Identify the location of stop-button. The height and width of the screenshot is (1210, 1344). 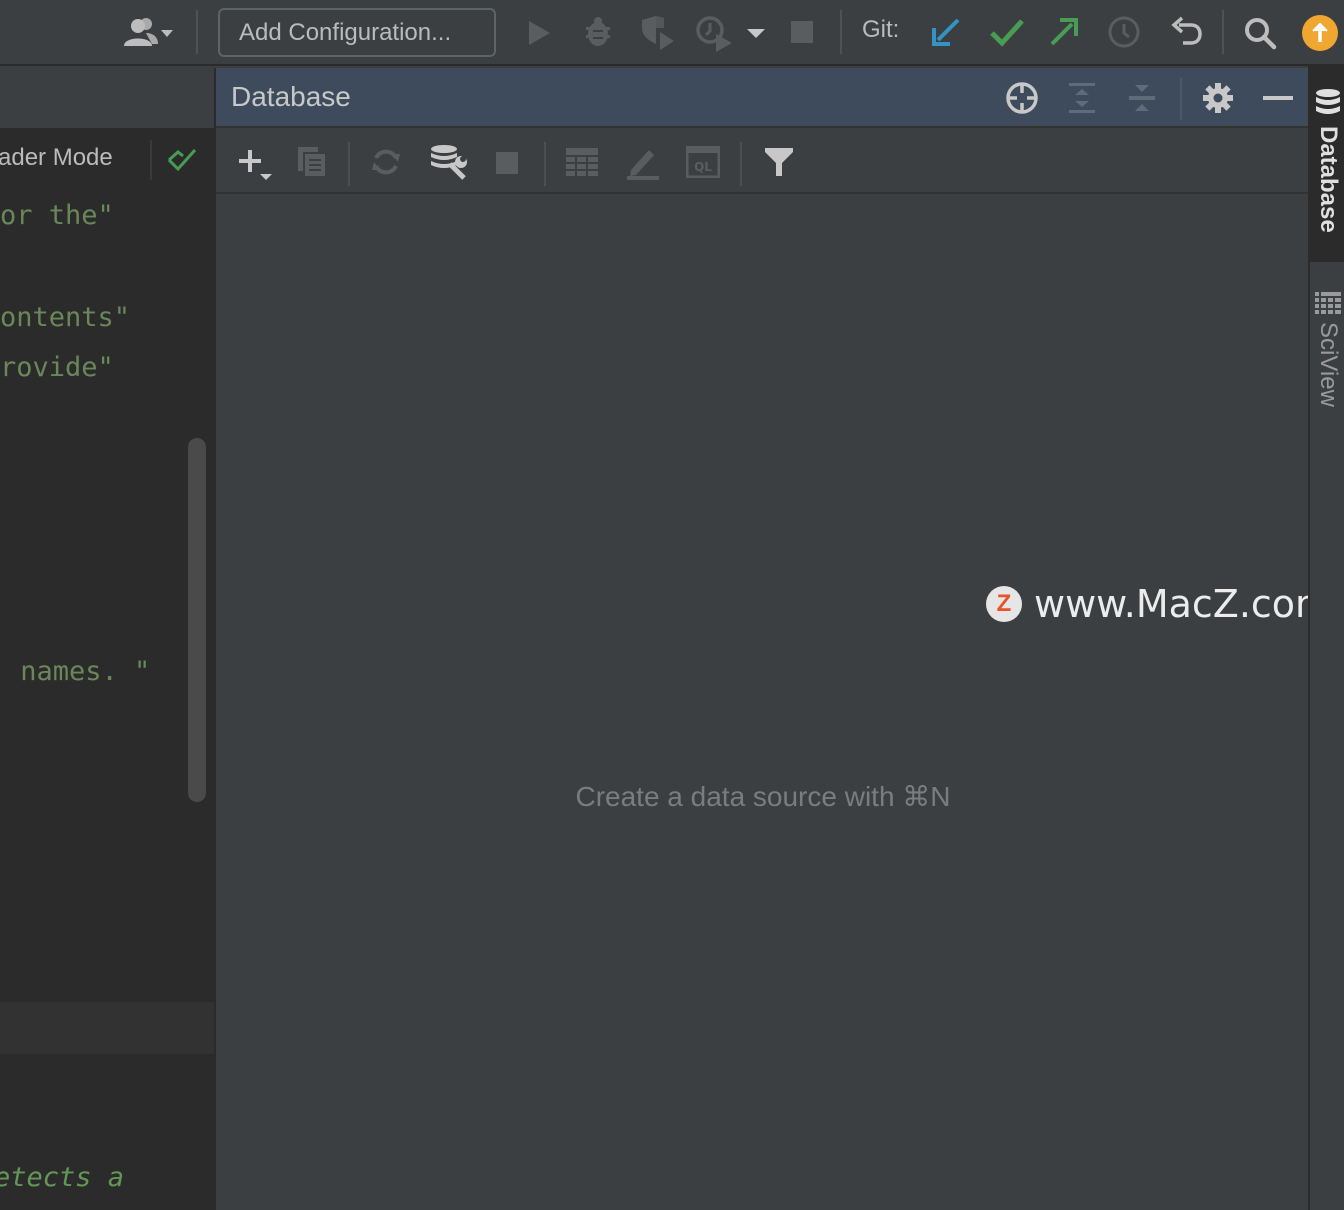
(802, 32).